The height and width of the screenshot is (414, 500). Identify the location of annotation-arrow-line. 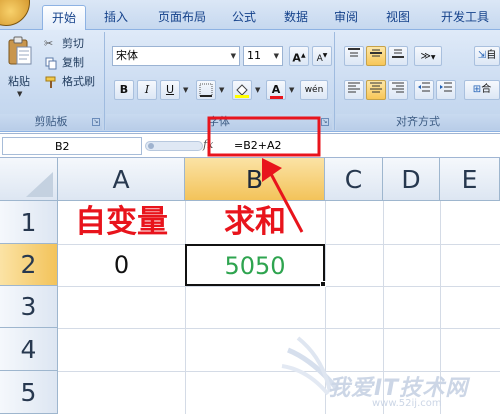
(286, 202).